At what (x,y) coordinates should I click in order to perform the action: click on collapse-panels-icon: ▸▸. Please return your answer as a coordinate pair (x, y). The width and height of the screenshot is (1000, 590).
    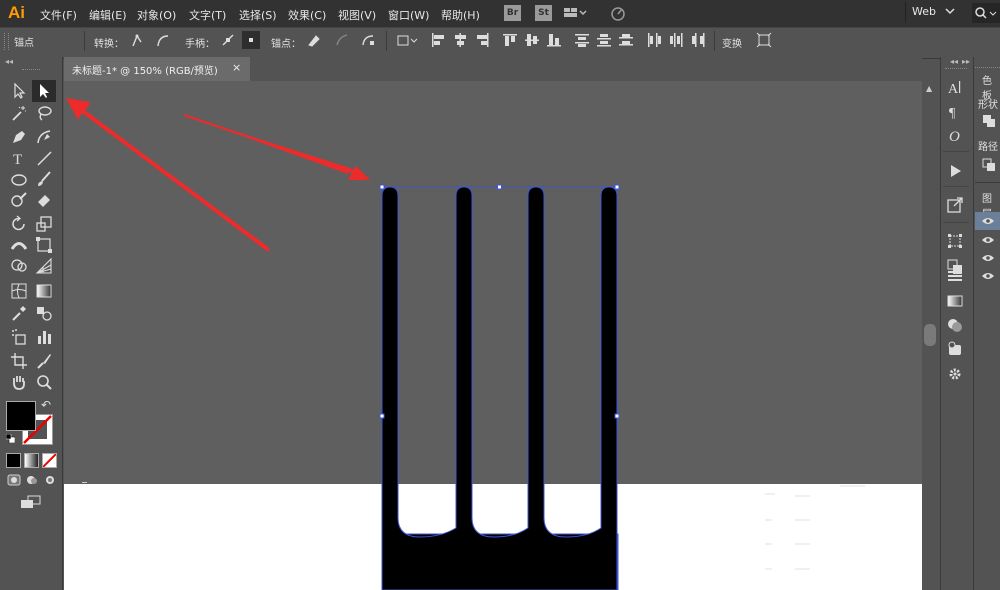
    Looking at the image, I should click on (966, 61).